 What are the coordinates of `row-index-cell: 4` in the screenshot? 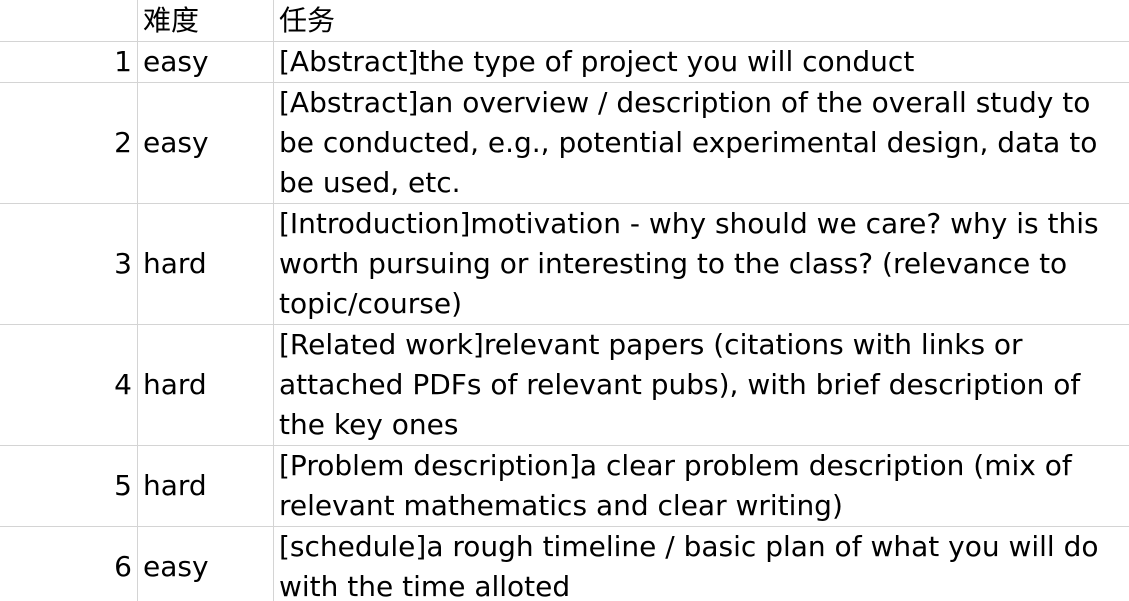 It's located at (69, 385).